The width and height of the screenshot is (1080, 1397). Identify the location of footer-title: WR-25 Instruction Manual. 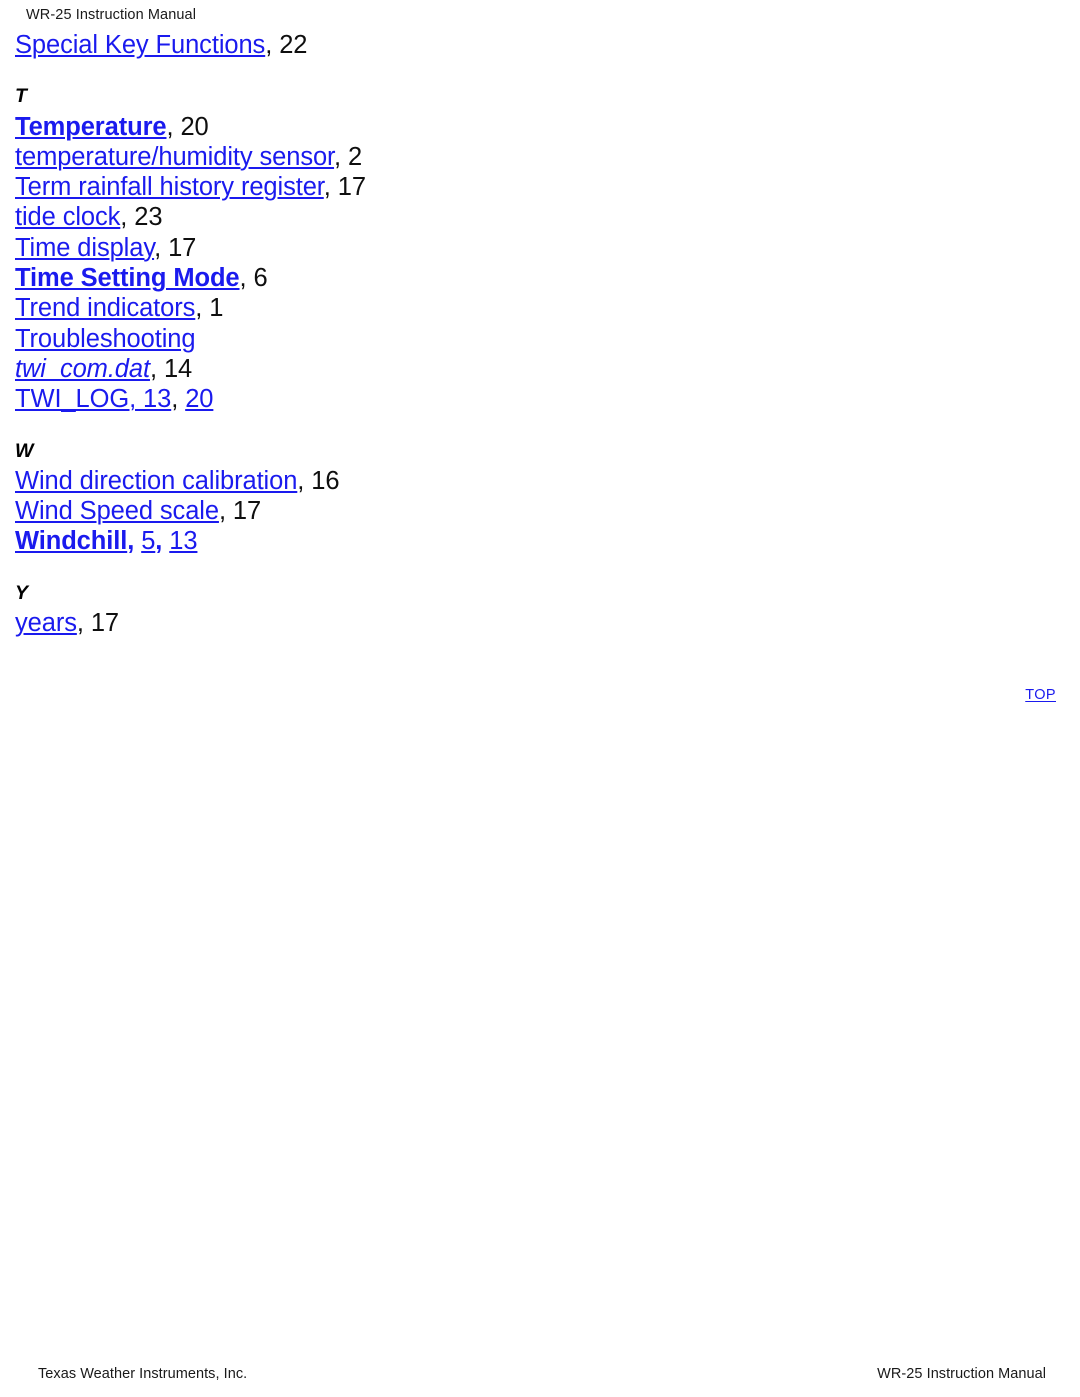
(961, 1374).